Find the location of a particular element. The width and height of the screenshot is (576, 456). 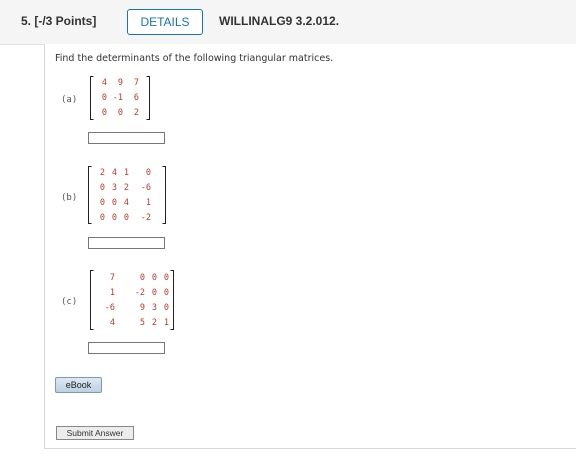

part-a-label: (a) is located at coordinates (69, 100).